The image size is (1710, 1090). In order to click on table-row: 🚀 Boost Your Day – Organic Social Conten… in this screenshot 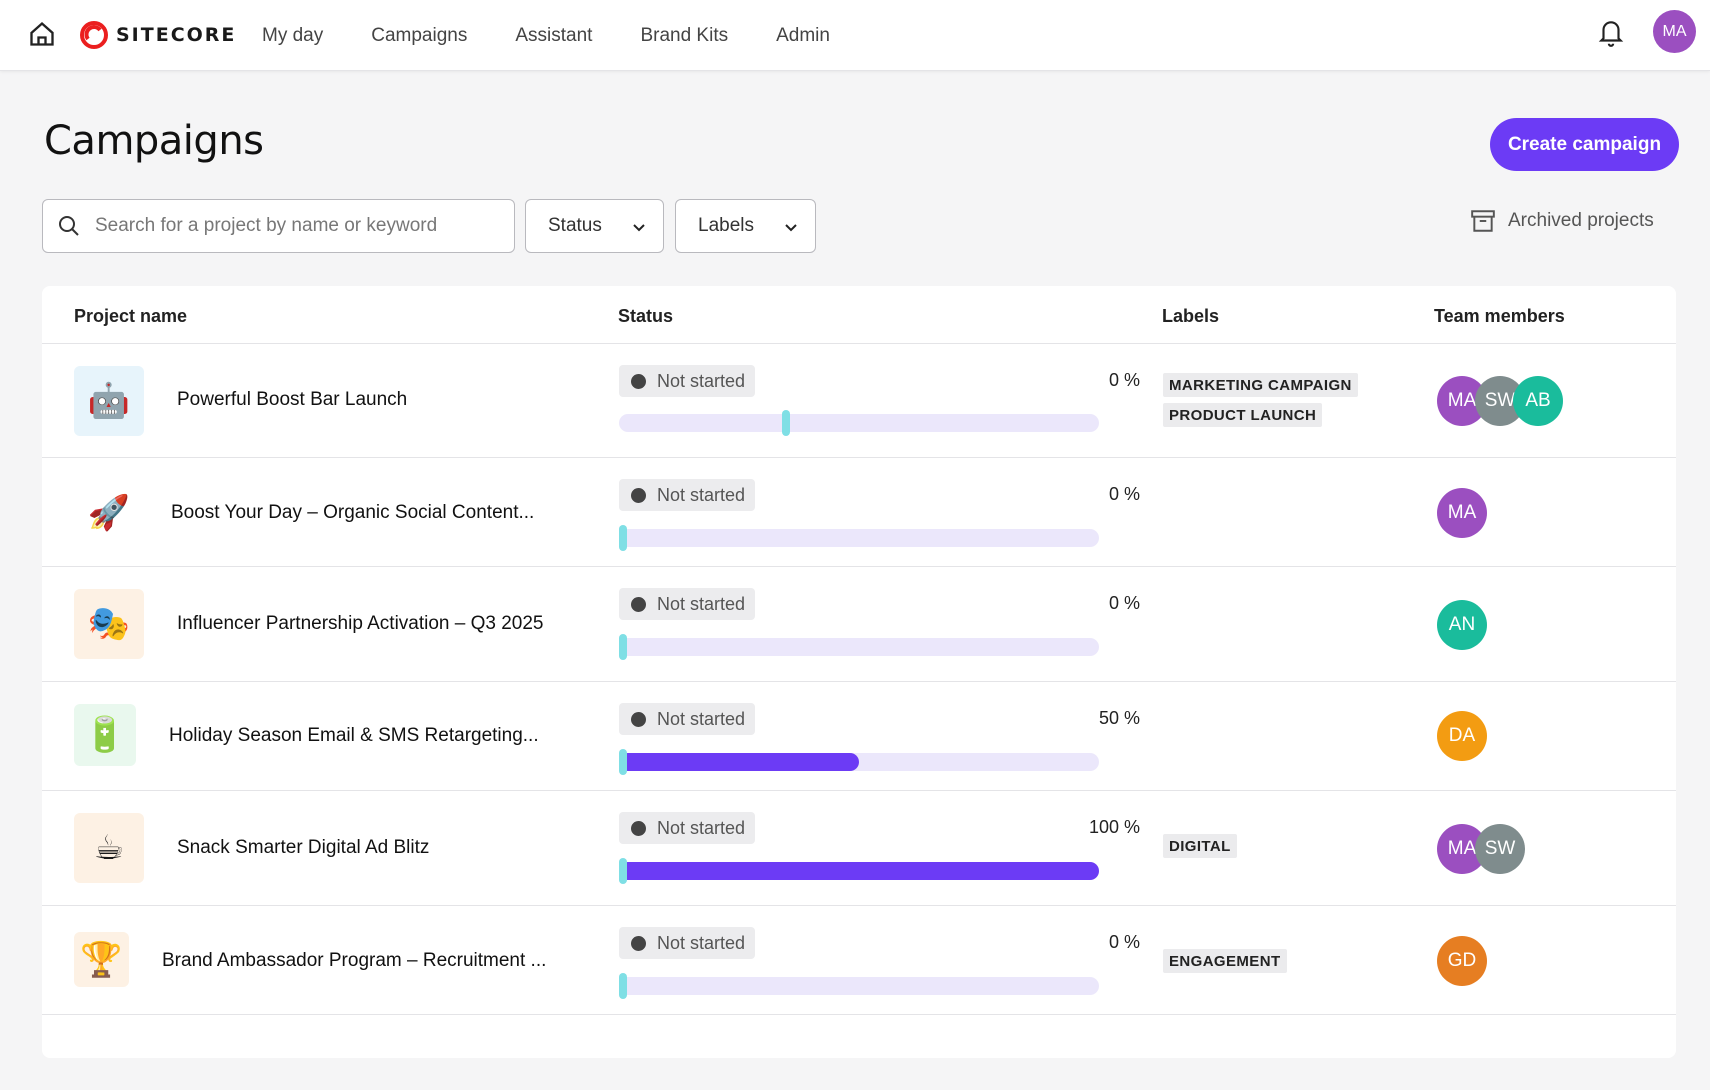, I will do `click(859, 513)`.